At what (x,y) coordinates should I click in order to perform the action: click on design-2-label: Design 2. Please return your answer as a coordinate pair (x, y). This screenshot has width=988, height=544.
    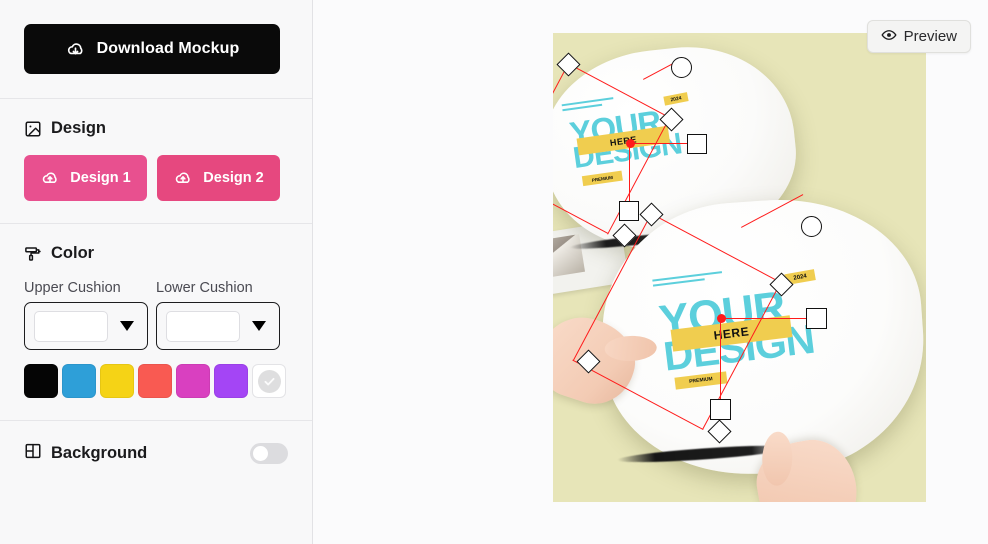
    Looking at the image, I should click on (233, 178).